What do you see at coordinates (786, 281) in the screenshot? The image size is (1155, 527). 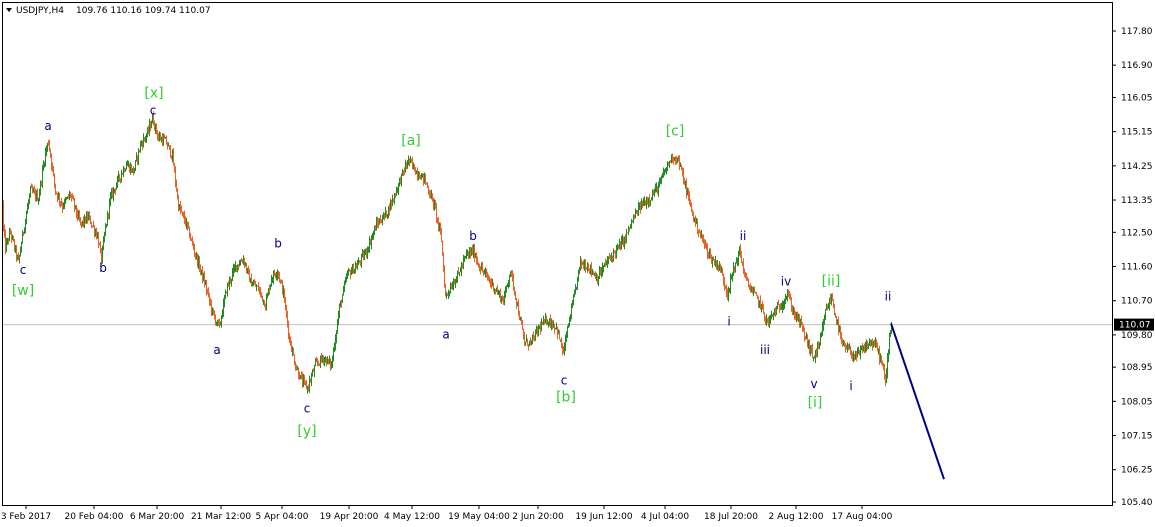 I see `wave-label-minor: iv` at bounding box center [786, 281].